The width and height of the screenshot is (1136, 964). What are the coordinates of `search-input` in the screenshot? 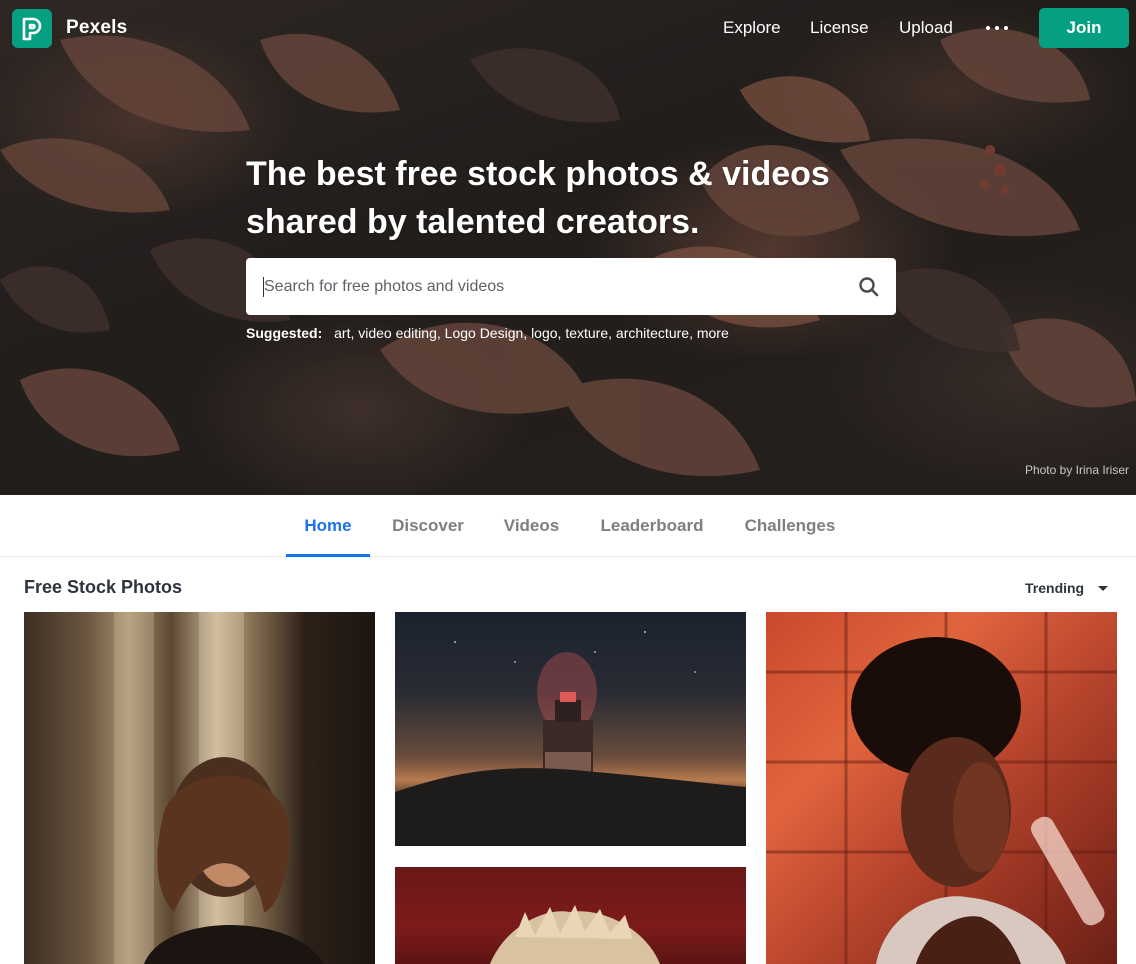 It's located at (547, 286).